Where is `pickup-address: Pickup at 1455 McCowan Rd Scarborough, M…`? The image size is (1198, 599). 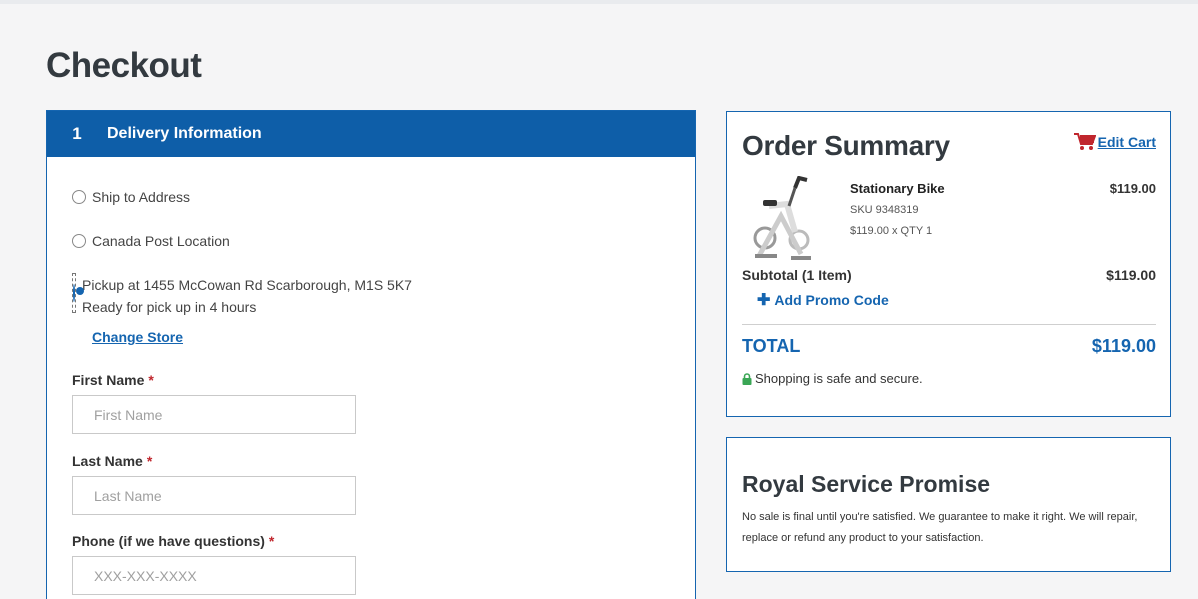 pickup-address: Pickup at 1455 McCowan Rd Scarborough, M… is located at coordinates (247, 285).